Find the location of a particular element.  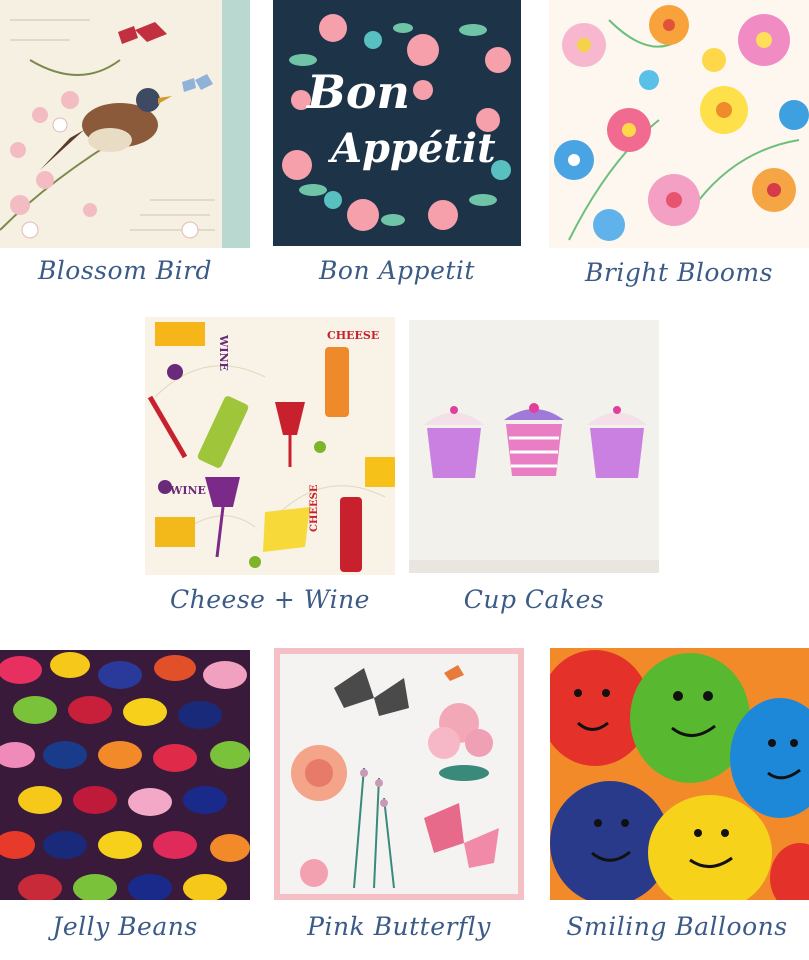

cheese-wine-napkin: WINE CHEESE WINE CHEESE is located at coordinates (270, 446).